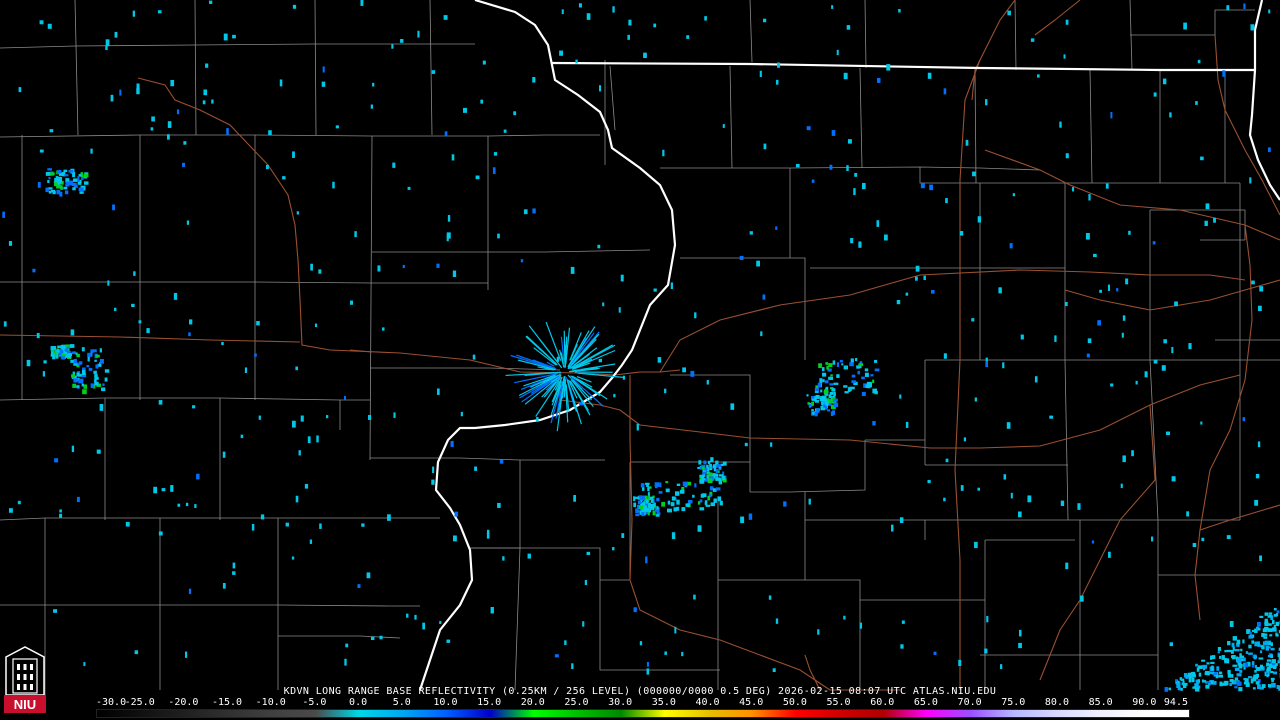 Image resolution: width=1280 pixels, height=720 pixels. I want to click on scale-label: 35.0, so click(663, 702).